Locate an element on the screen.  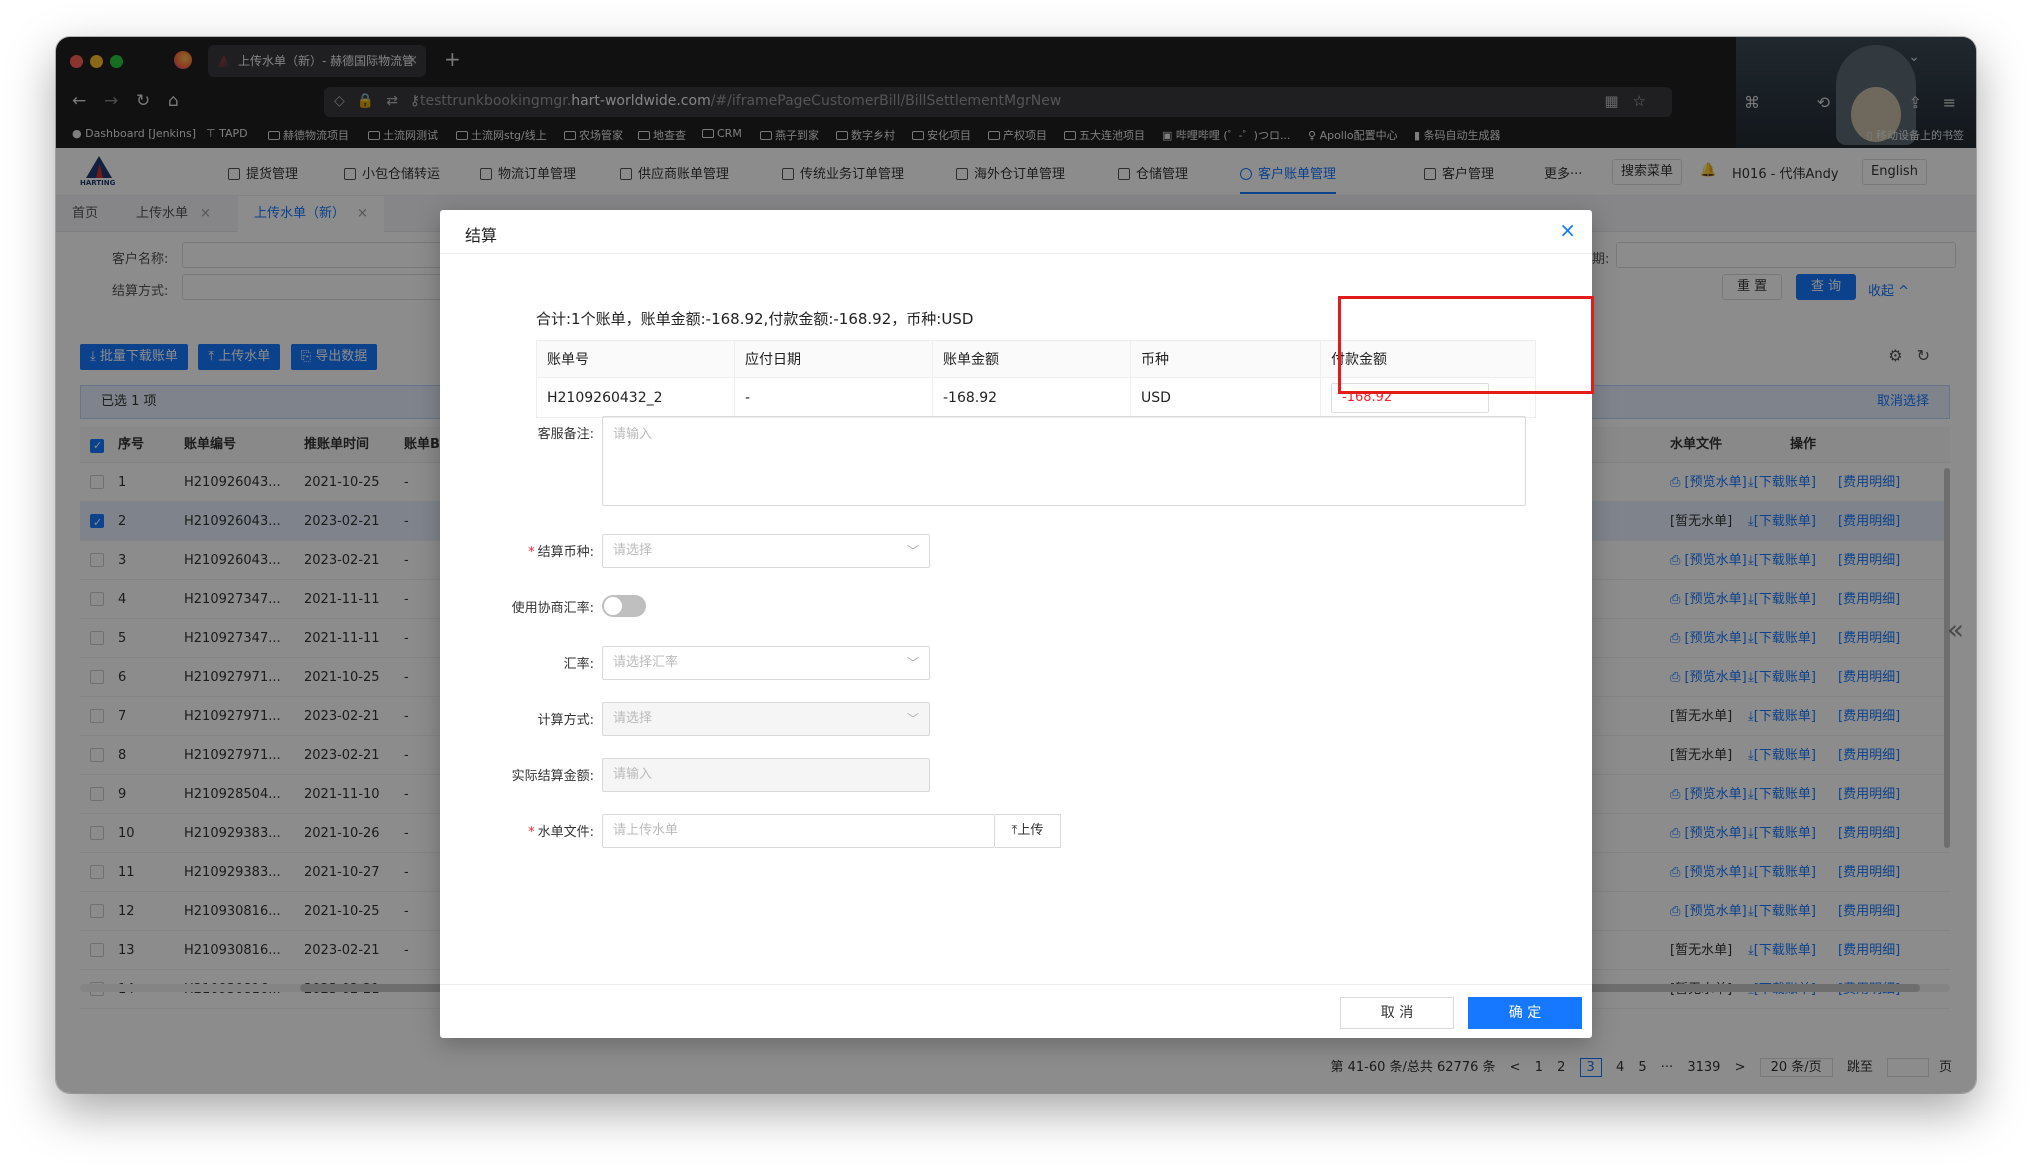
remark-row: 客服备注: 请输入 is located at coordinates (1016, 461).